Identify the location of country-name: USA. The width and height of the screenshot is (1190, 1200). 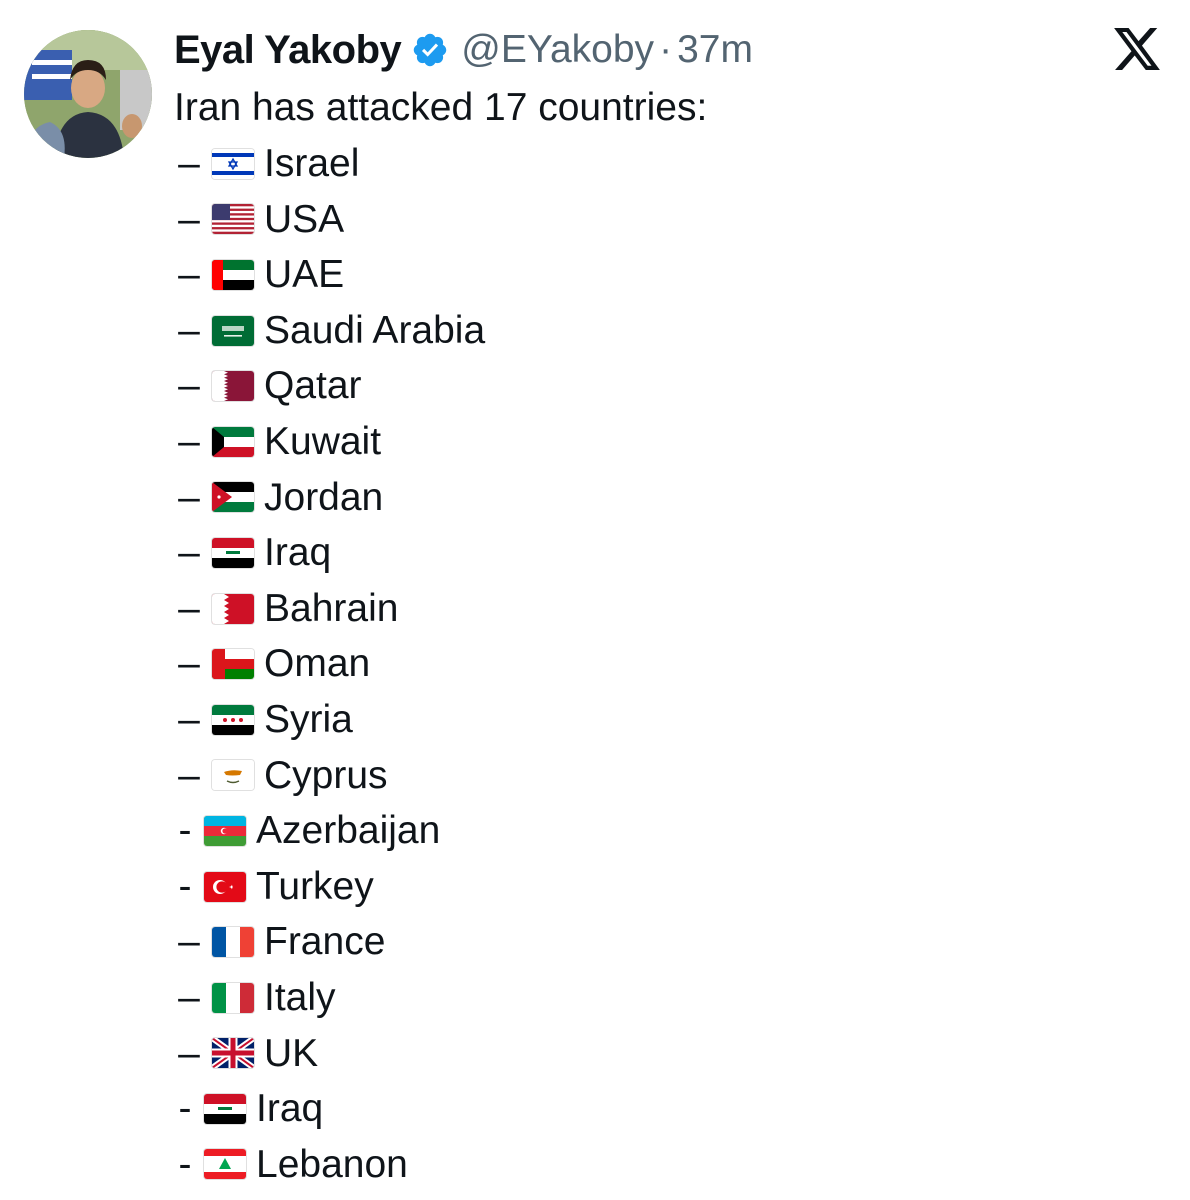
(304, 219).